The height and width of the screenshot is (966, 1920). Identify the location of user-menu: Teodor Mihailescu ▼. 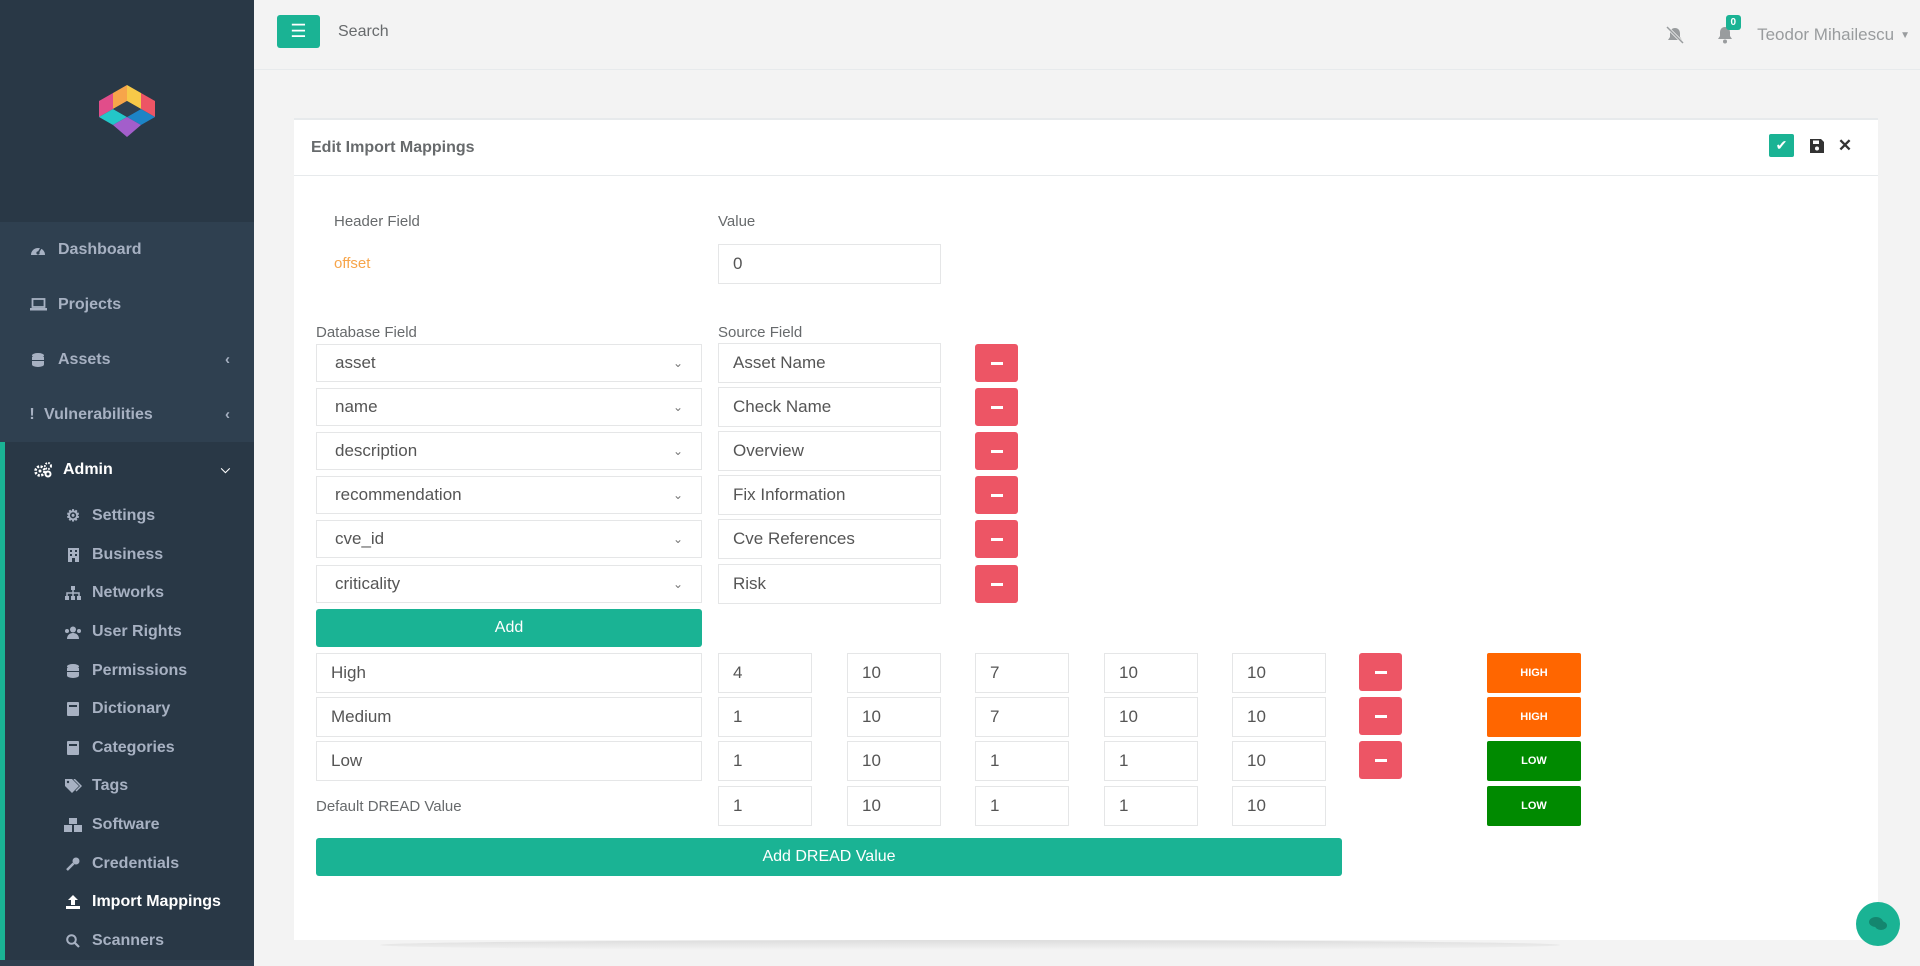
(1833, 35).